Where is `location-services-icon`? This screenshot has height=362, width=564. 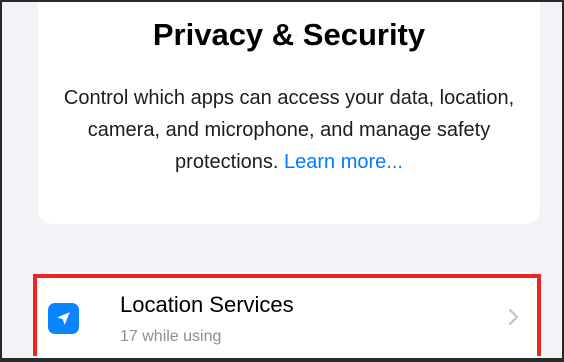
location-services-icon is located at coordinates (63, 318).